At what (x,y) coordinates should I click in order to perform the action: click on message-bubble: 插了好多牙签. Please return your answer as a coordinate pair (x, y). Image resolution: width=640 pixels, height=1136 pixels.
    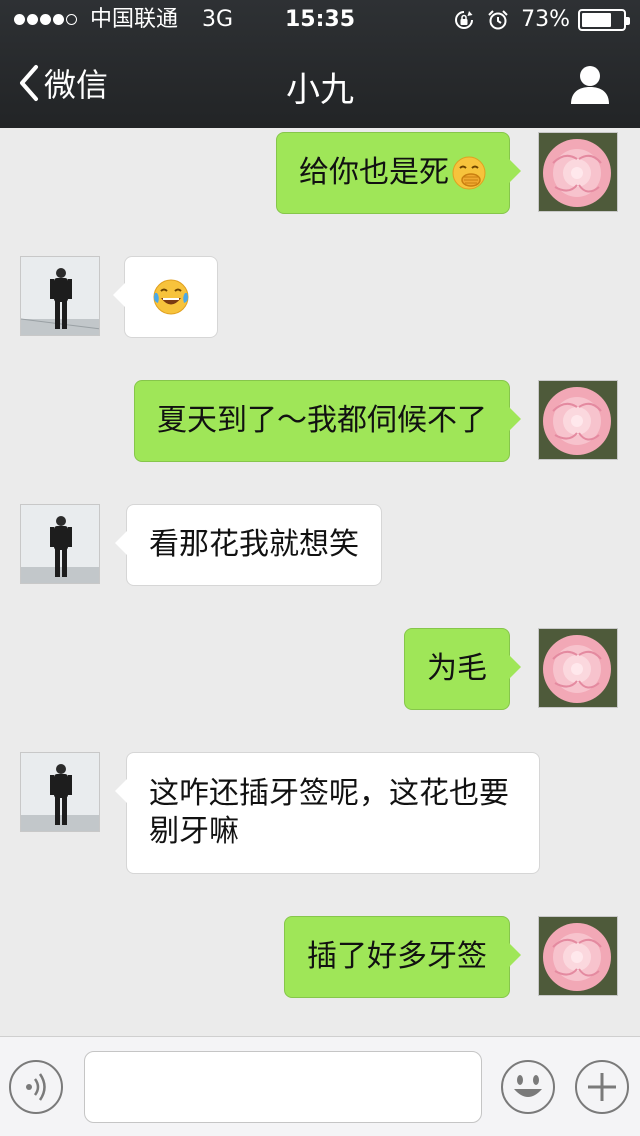
    Looking at the image, I should click on (402, 957).